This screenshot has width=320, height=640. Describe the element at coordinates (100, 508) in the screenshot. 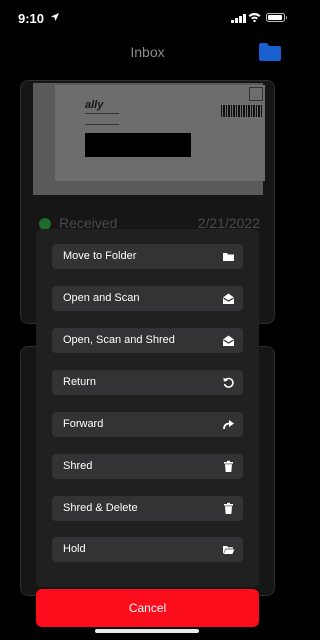

I see `menu-item-label: Shred & Delete` at that location.